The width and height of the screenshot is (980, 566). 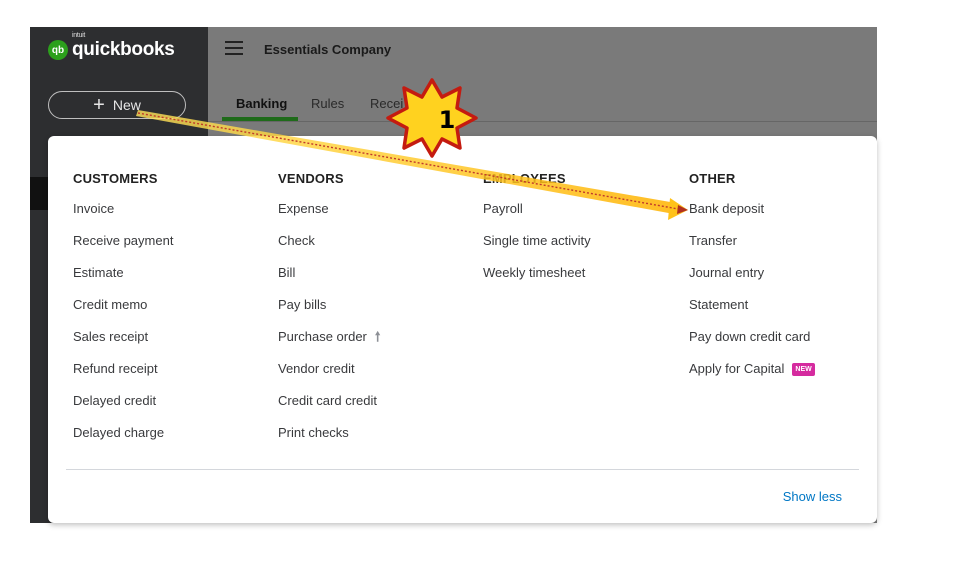 I want to click on new-badge: NEW, so click(x=803, y=369).